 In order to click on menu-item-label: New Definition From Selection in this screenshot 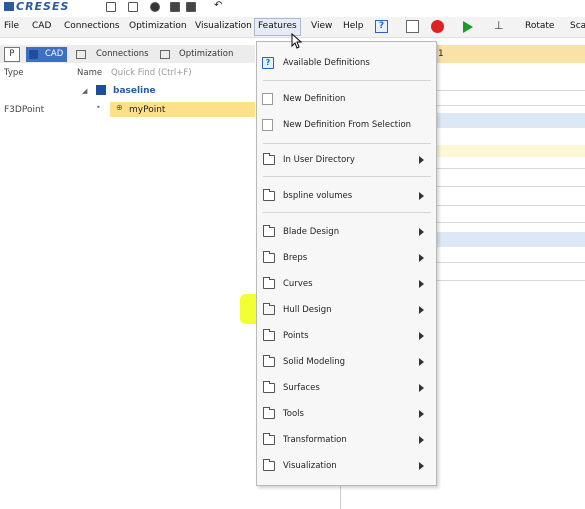, I will do `click(347, 125)`.